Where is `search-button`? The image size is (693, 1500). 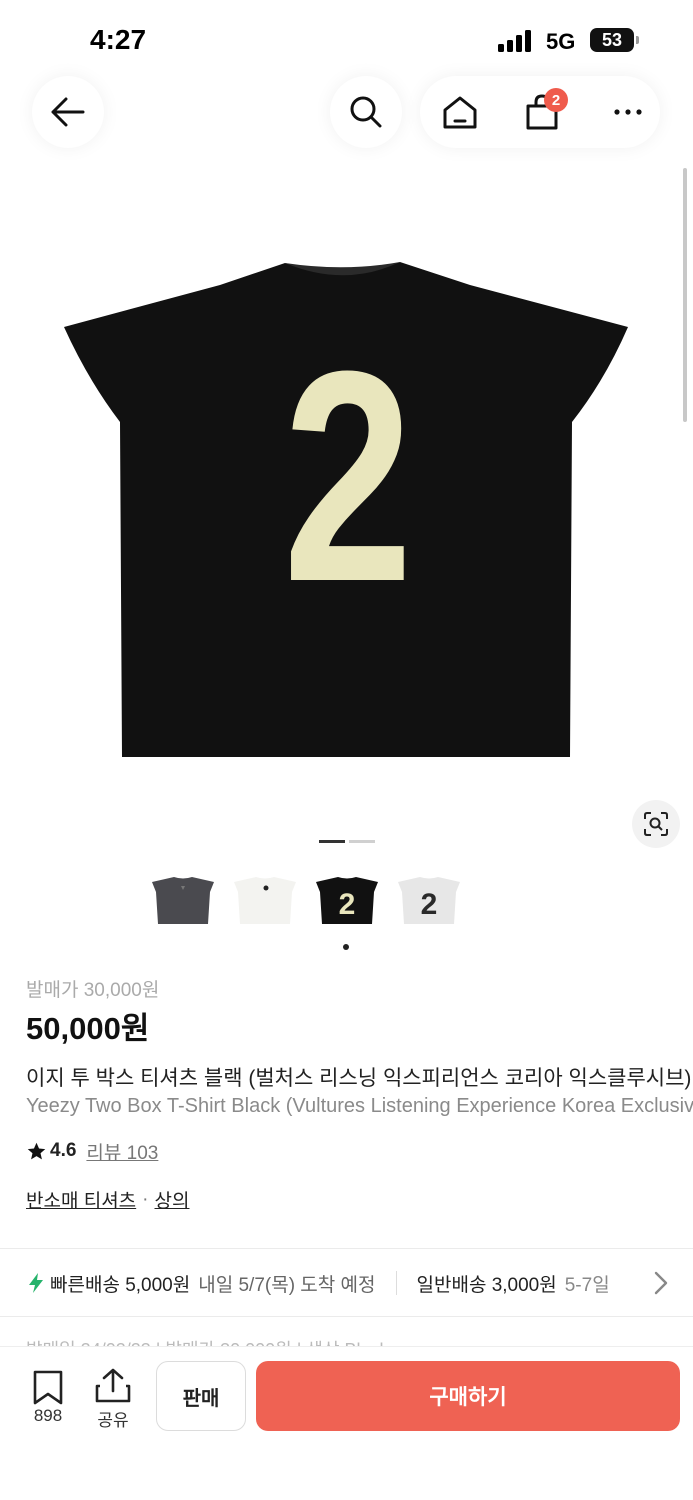 search-button is located at coordinates (366, 112).